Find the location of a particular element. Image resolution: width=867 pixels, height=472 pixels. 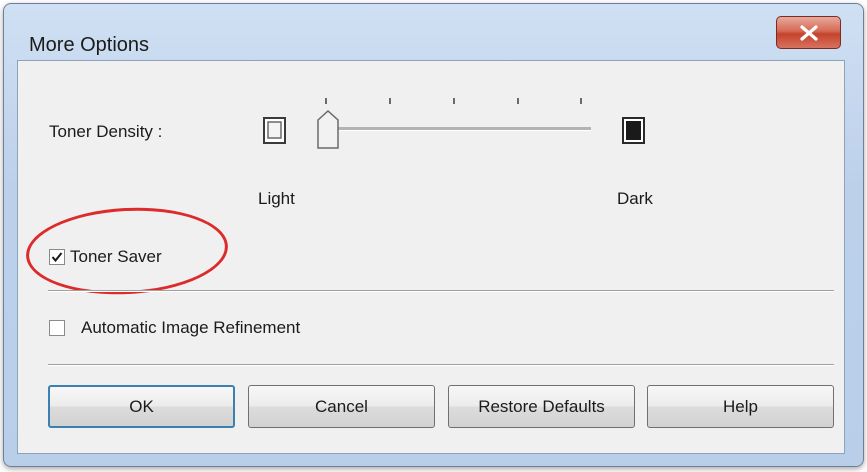

dark-label: Dark is located at coordinates (635, 198).